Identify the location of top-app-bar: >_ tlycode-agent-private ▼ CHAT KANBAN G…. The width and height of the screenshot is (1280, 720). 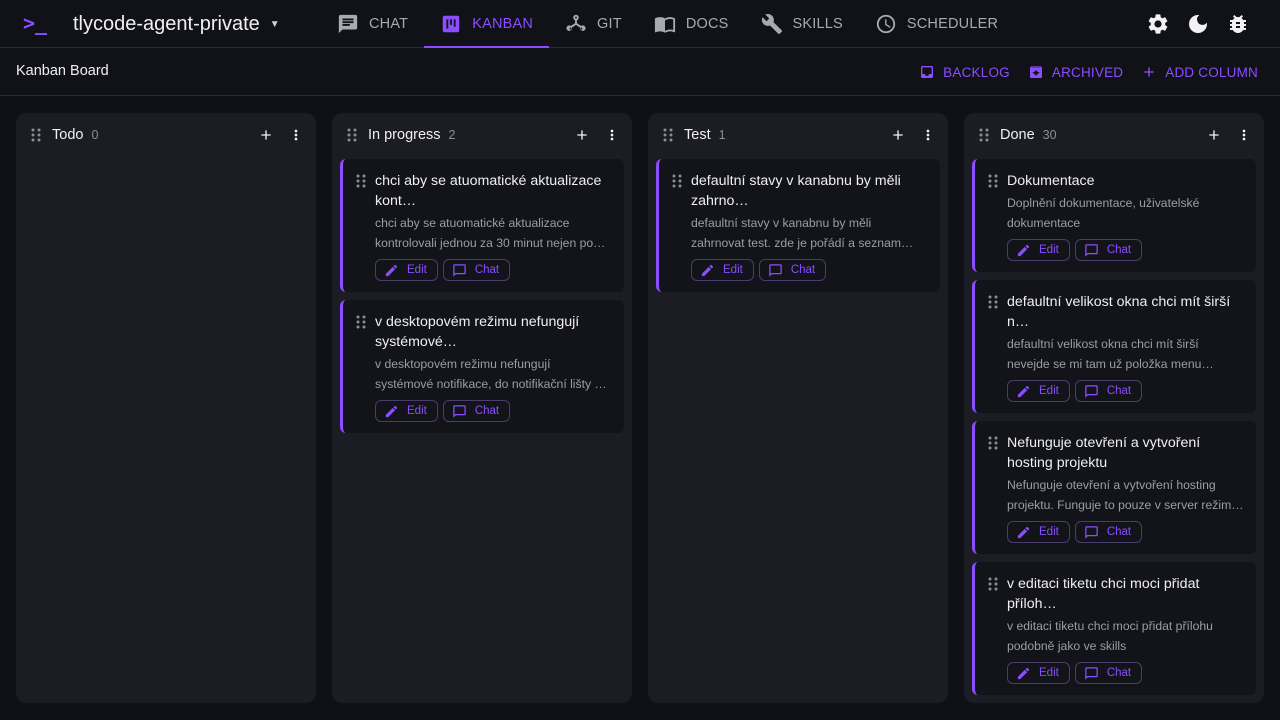
(640, 24).